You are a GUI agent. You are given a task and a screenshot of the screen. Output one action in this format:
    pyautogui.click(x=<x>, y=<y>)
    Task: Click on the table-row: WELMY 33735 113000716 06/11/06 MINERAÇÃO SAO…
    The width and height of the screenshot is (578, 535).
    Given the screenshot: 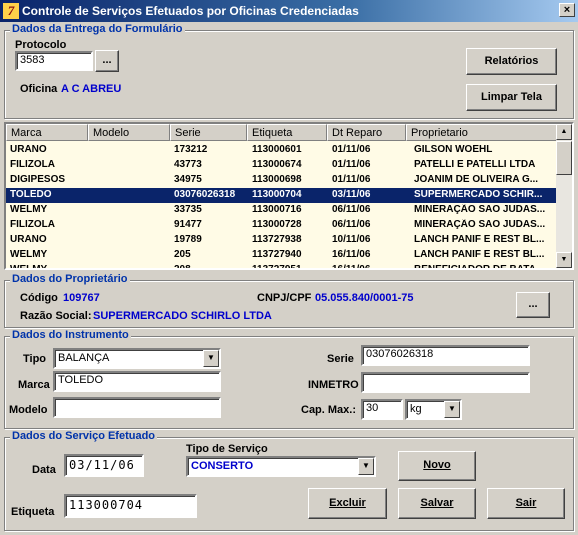 What is the action you would take?
    pyautogui.click(x=281, y=210)
    